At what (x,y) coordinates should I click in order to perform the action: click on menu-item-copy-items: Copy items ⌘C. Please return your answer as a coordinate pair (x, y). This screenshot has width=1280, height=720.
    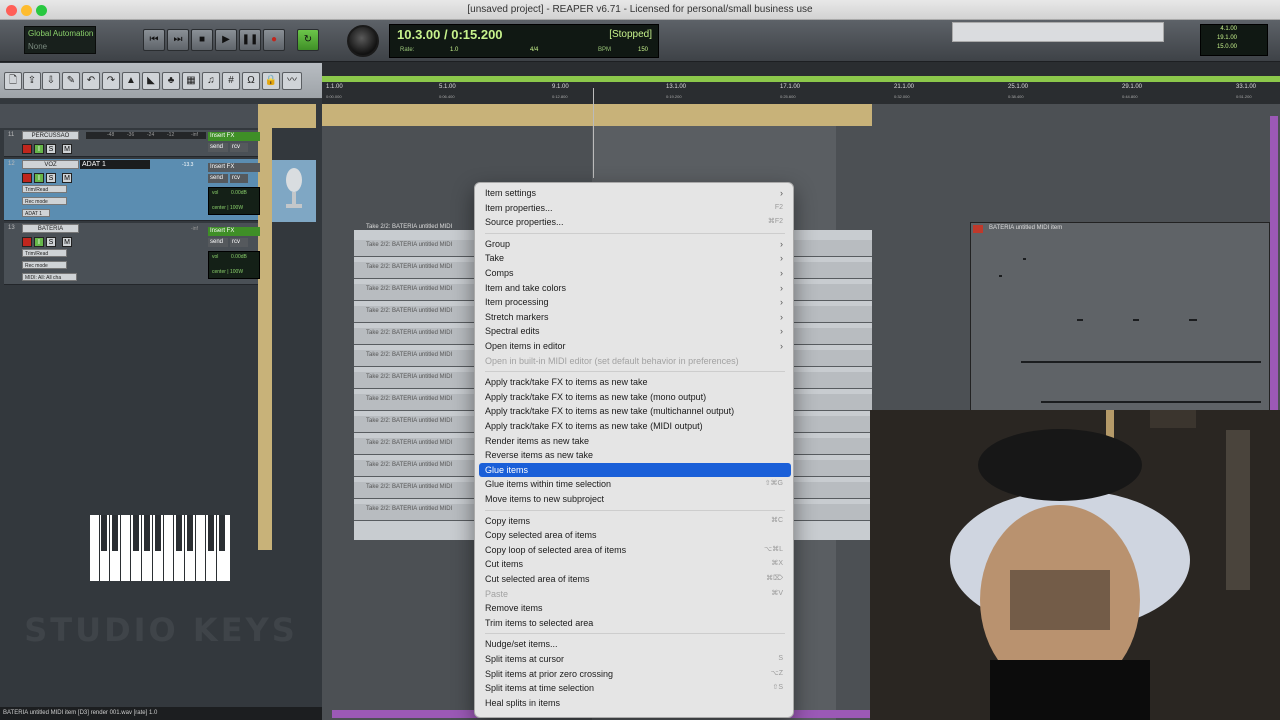
    Looking at the image, I should click on (635, 521).